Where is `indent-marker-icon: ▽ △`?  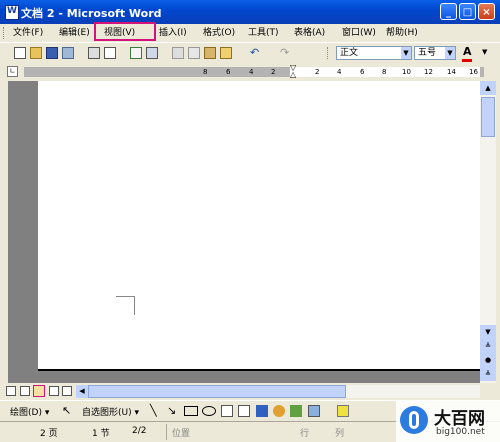
indent-marker-icon: ▽ △ is located at coordinates (294, 71).